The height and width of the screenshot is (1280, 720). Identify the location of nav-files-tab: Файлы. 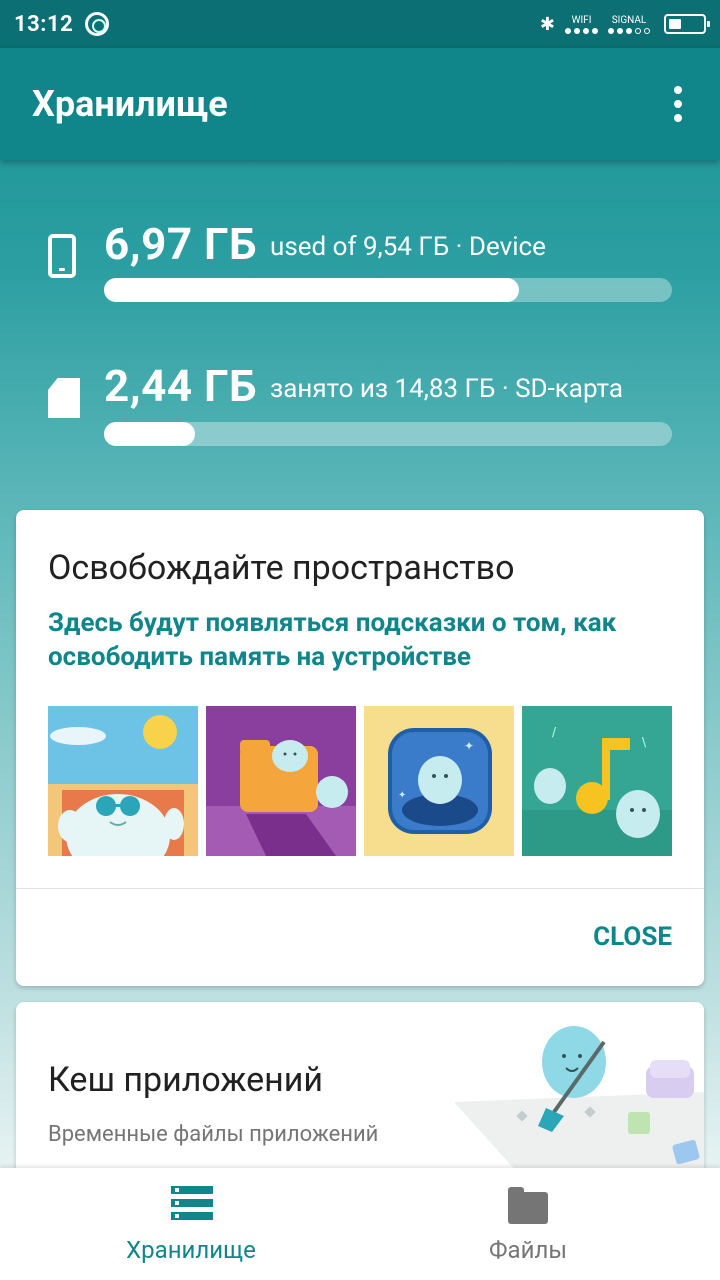
(528, 1224).